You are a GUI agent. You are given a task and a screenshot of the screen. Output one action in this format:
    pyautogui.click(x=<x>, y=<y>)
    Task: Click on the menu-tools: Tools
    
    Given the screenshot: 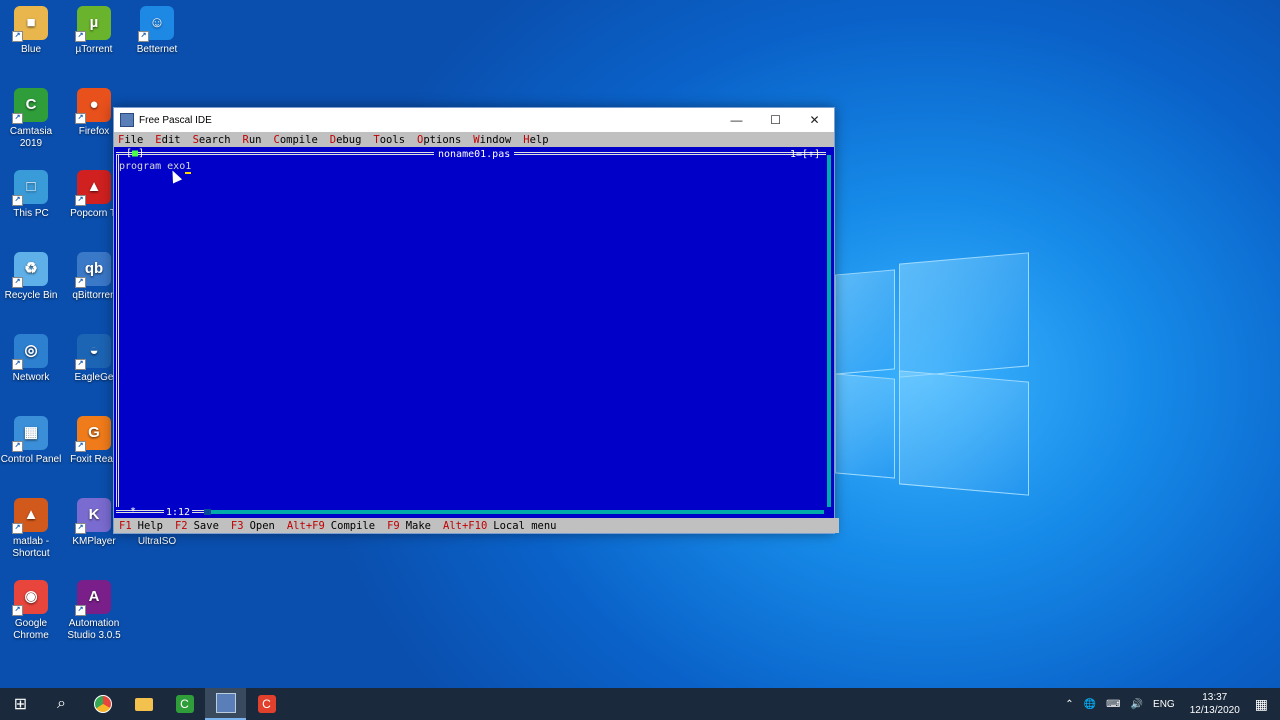 What is the action you would take?
    pyautogui.click(x=389, y=140)
    